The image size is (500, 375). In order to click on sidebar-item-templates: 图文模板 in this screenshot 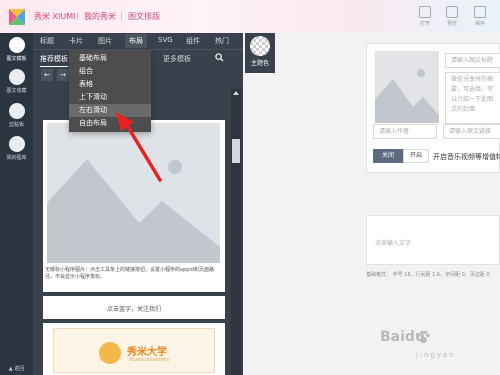, I will do `click(16, 49)`.